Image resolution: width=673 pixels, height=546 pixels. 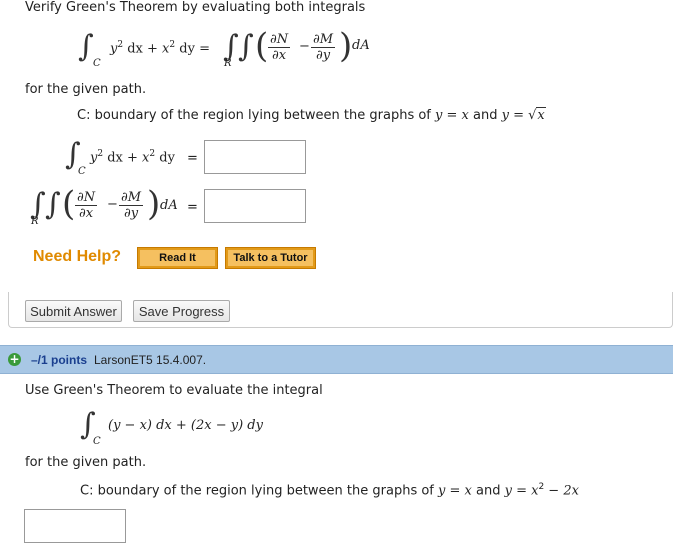 I want to click on submit-answer-button: Submit Answer, so click(x=73, y=311).